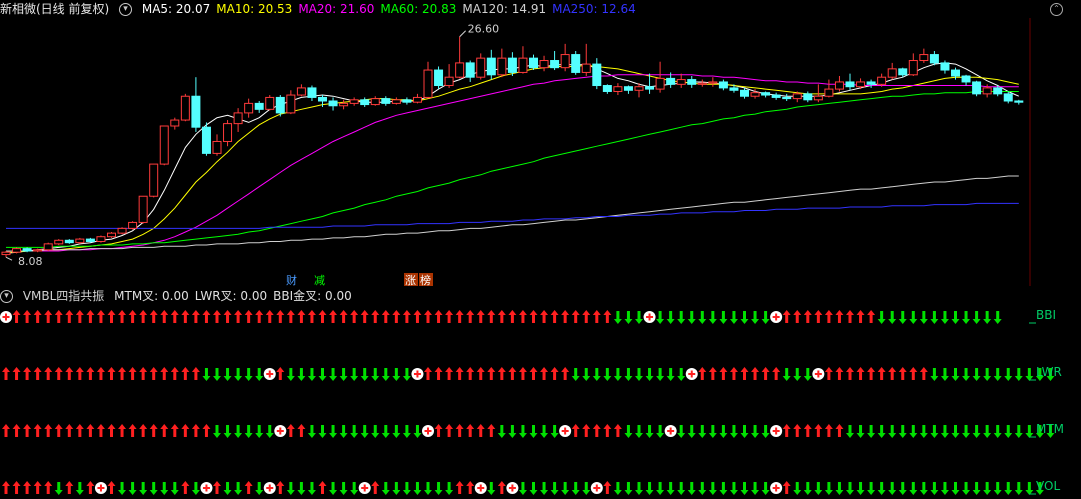  Describe the element at coordinates (504, 9) in the screenshot. I see `ma-legend-ma120: MA120: 14.91` at that location.